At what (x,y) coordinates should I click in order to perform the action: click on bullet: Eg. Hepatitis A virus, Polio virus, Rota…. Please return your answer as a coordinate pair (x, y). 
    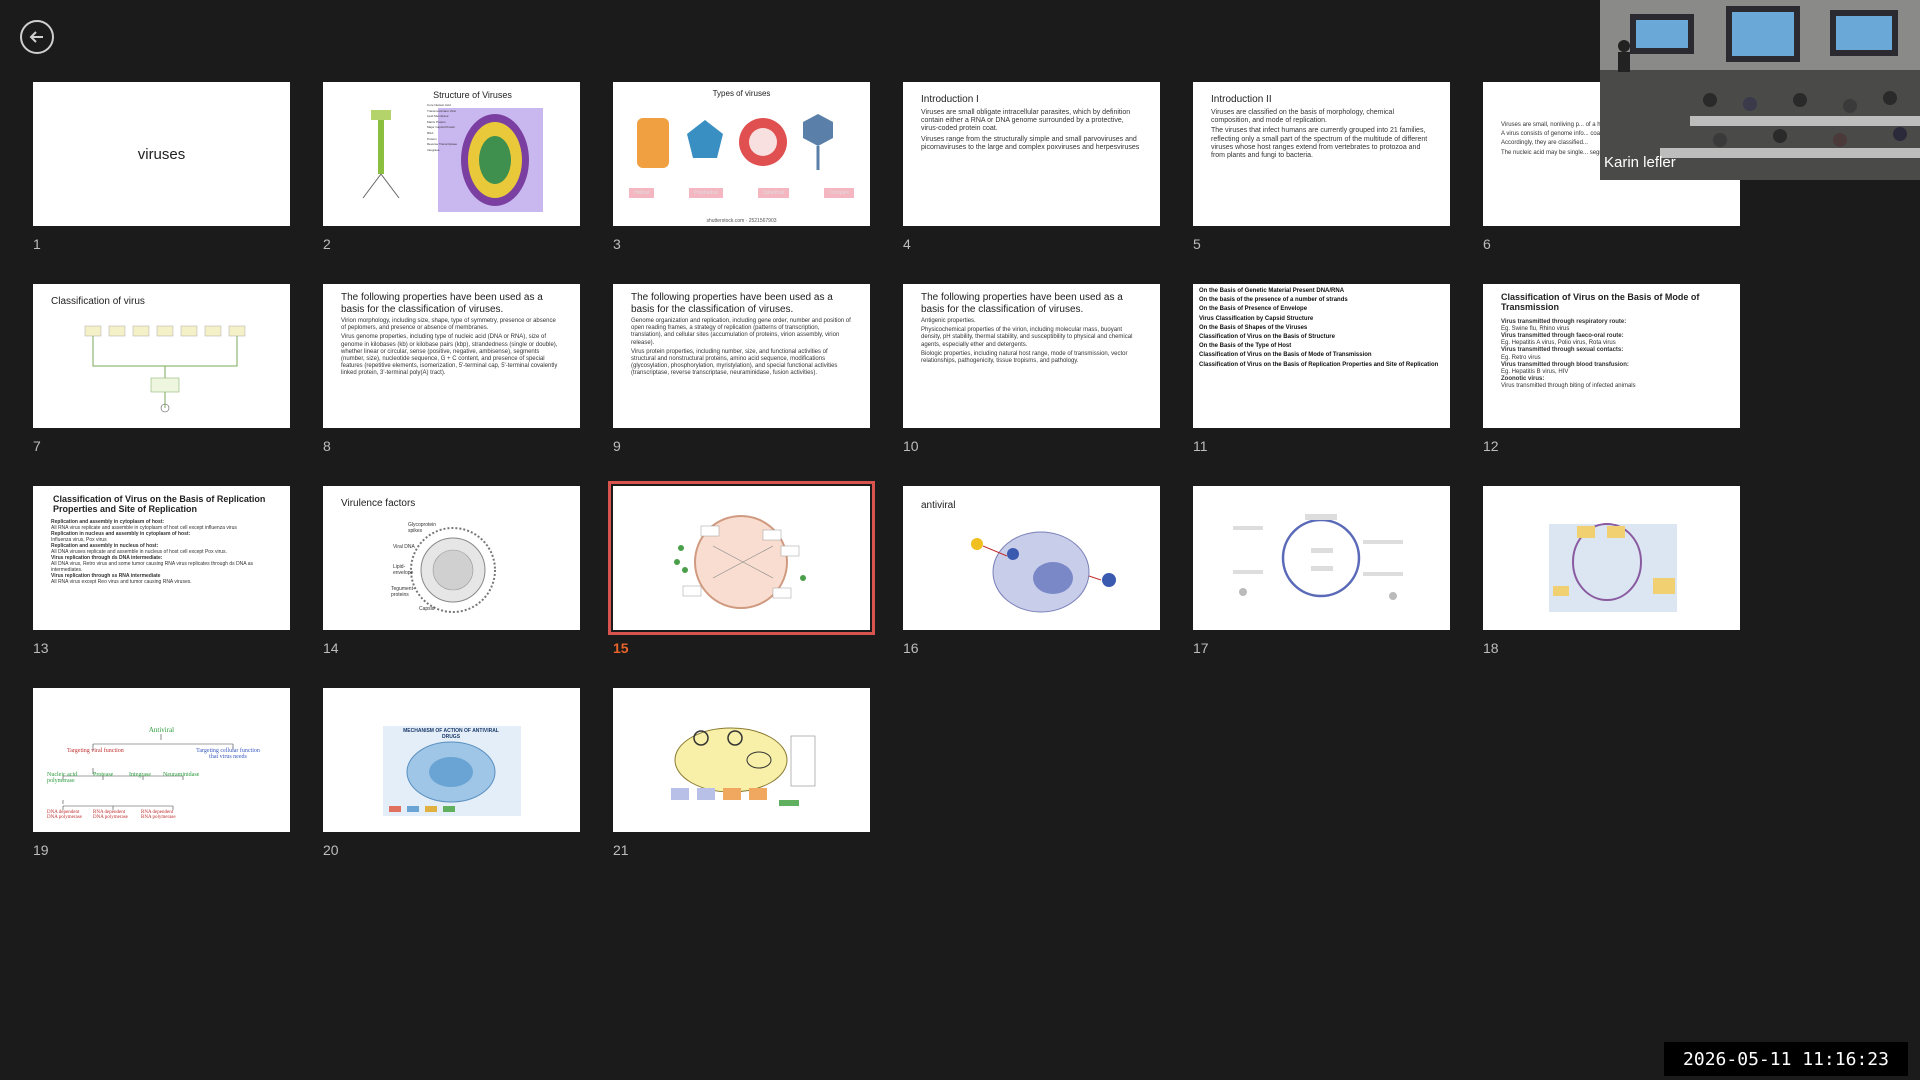
    Looking at the image, I should click on (1558, 343).